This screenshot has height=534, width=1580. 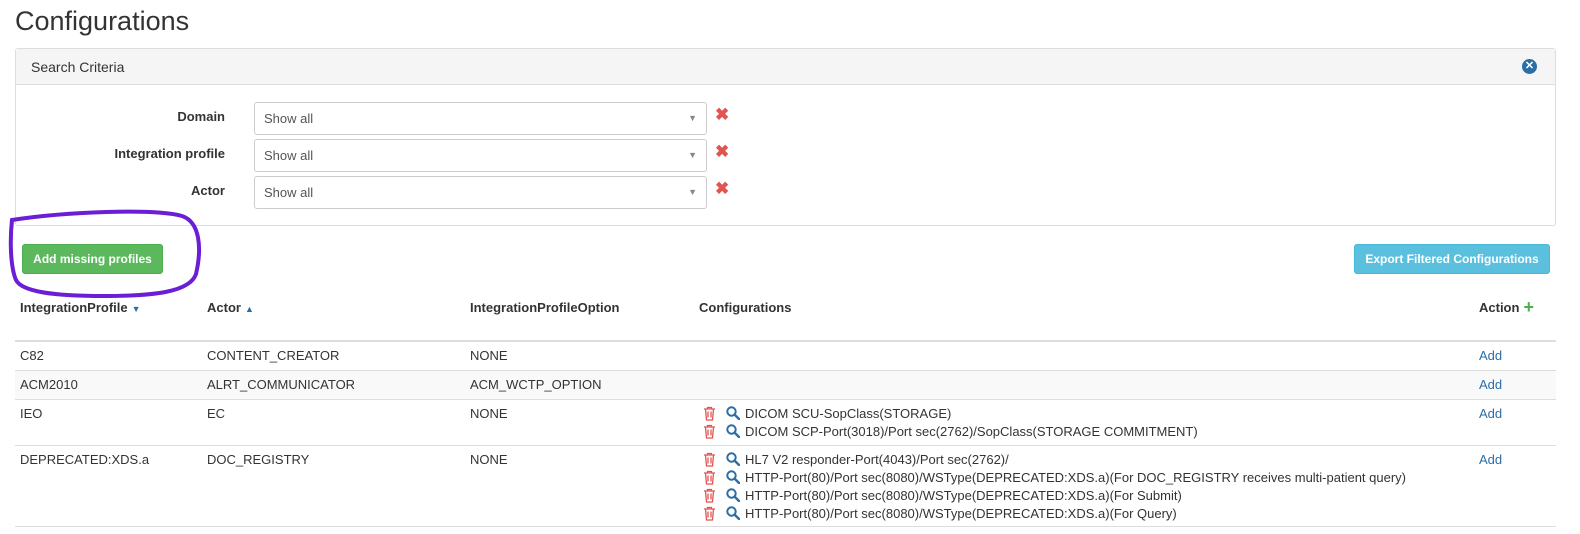 What do you see at coordinates (102, 21) in the screenshot?
I see `page-title: Configurations` at bounding box center [102, 21].